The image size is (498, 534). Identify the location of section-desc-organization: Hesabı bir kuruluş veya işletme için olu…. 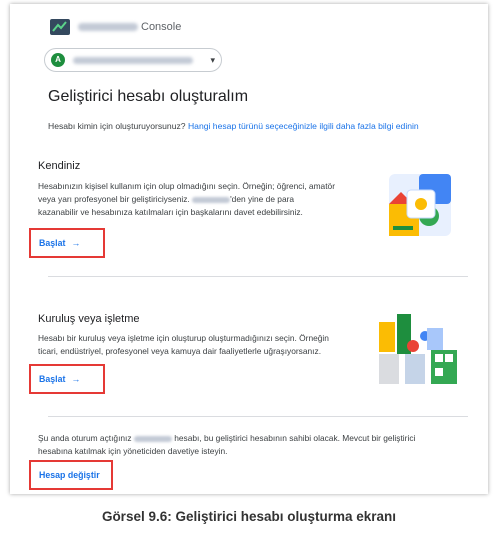
(203, 345).